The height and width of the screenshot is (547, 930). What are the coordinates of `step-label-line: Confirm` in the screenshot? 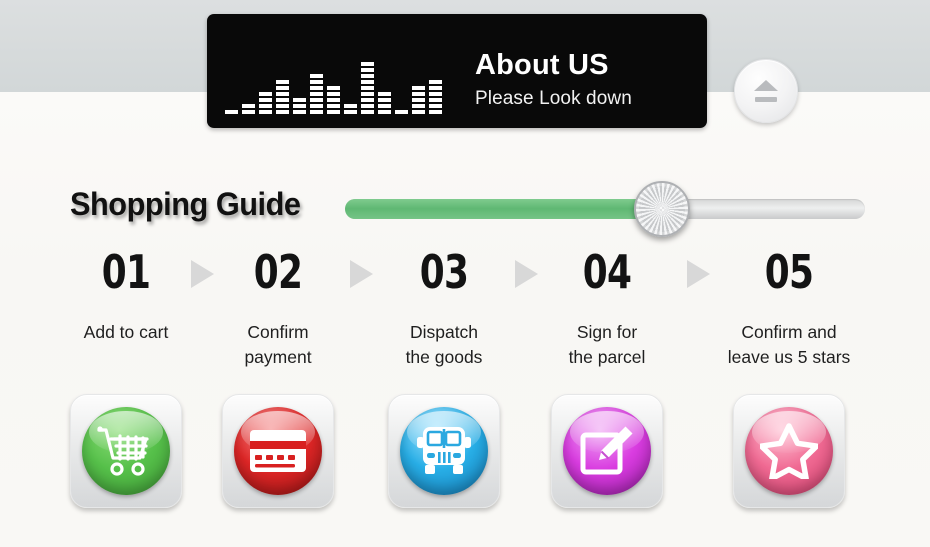 It's located at (278, 332).